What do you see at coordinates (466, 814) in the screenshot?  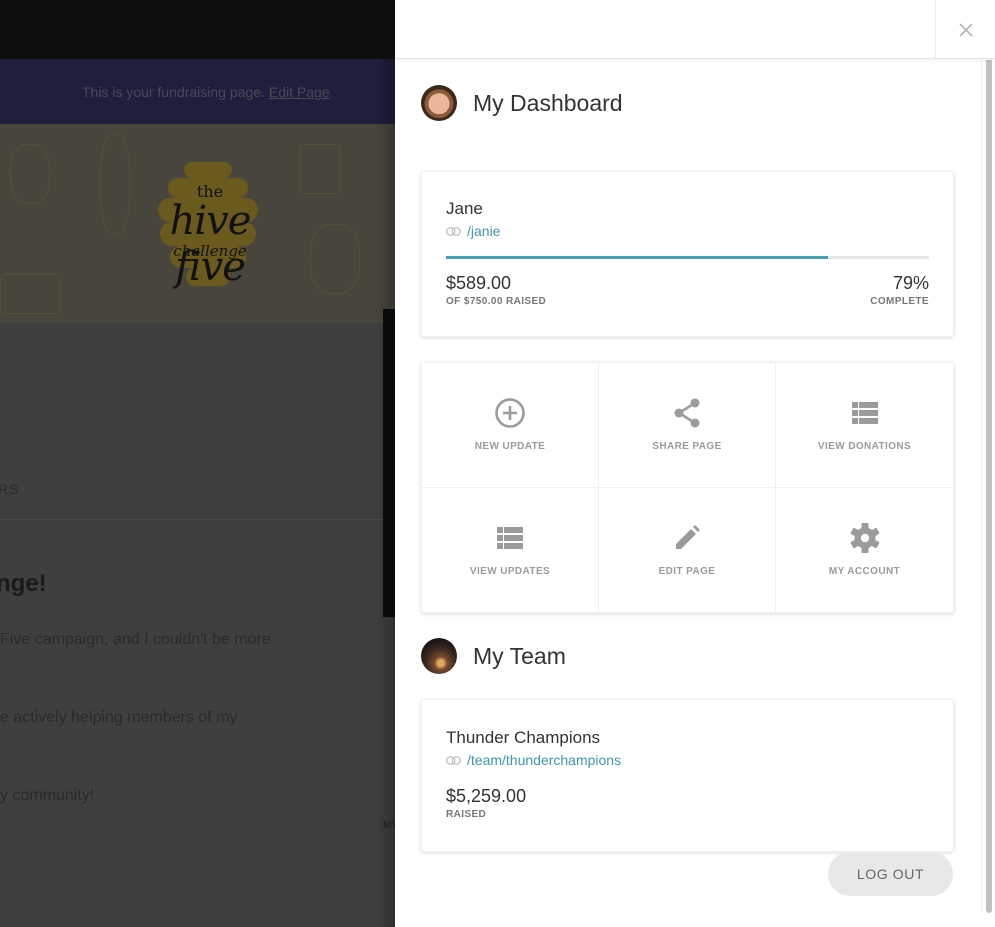 I see `team-raised-label: RAISED` at bounding box center [466, 814].